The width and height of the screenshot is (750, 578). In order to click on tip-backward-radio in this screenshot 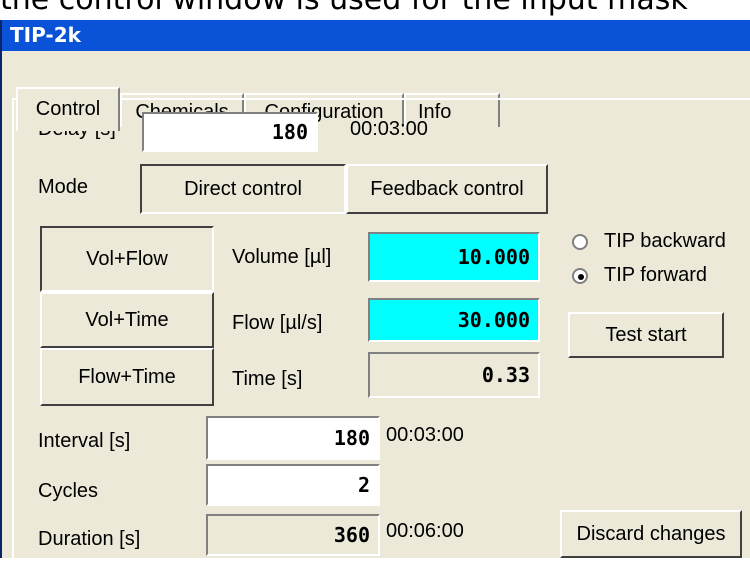, I will do `click(580, 242)`.